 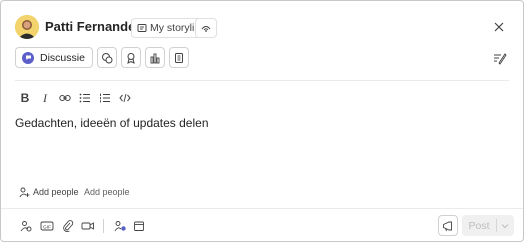 I want to click on praise-icon, so click(x=131, y=58).